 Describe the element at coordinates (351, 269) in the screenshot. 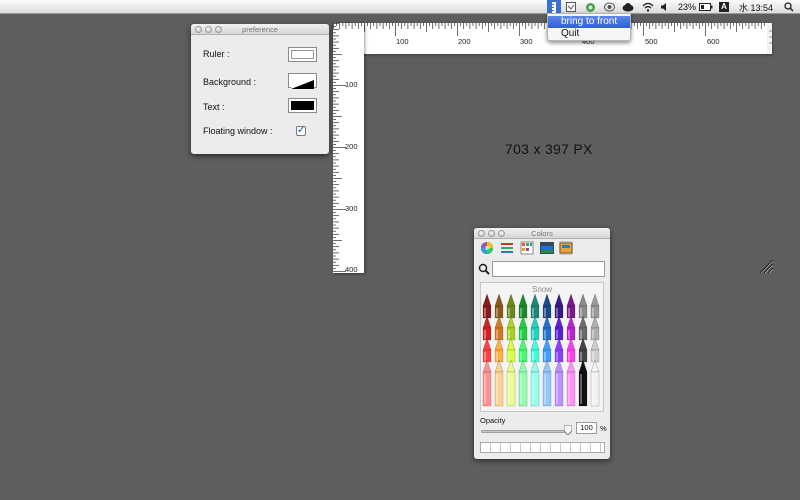

I see `ruler-v-label: 400` at that location.